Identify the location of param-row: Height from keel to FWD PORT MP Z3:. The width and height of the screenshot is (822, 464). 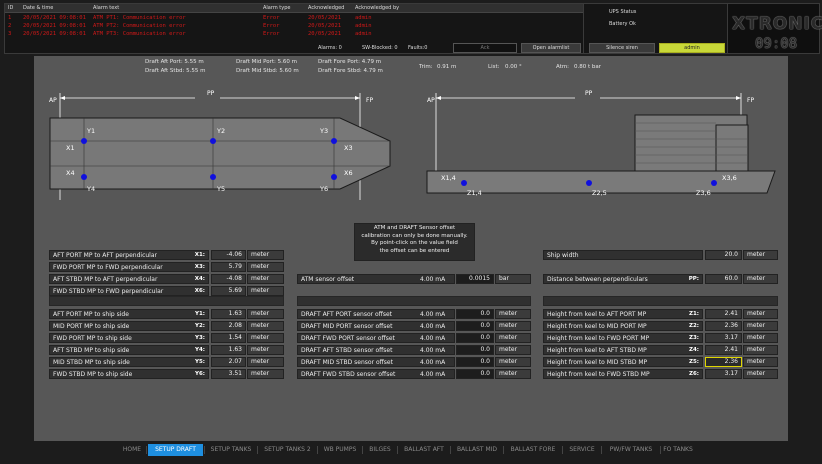
(623, 338).